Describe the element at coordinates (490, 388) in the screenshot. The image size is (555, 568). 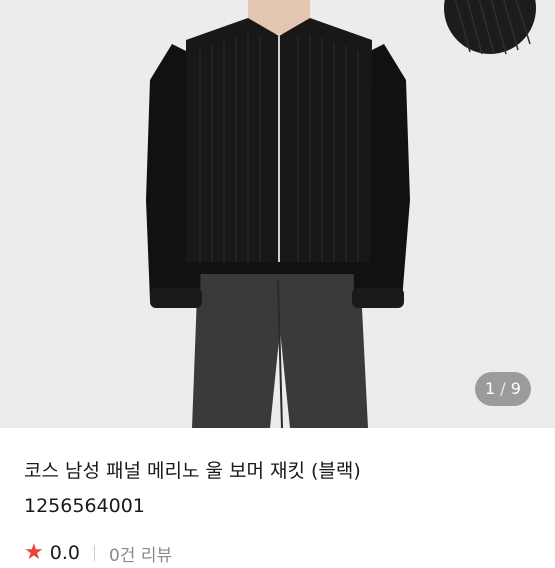
I see `image-index: 1` at that location.